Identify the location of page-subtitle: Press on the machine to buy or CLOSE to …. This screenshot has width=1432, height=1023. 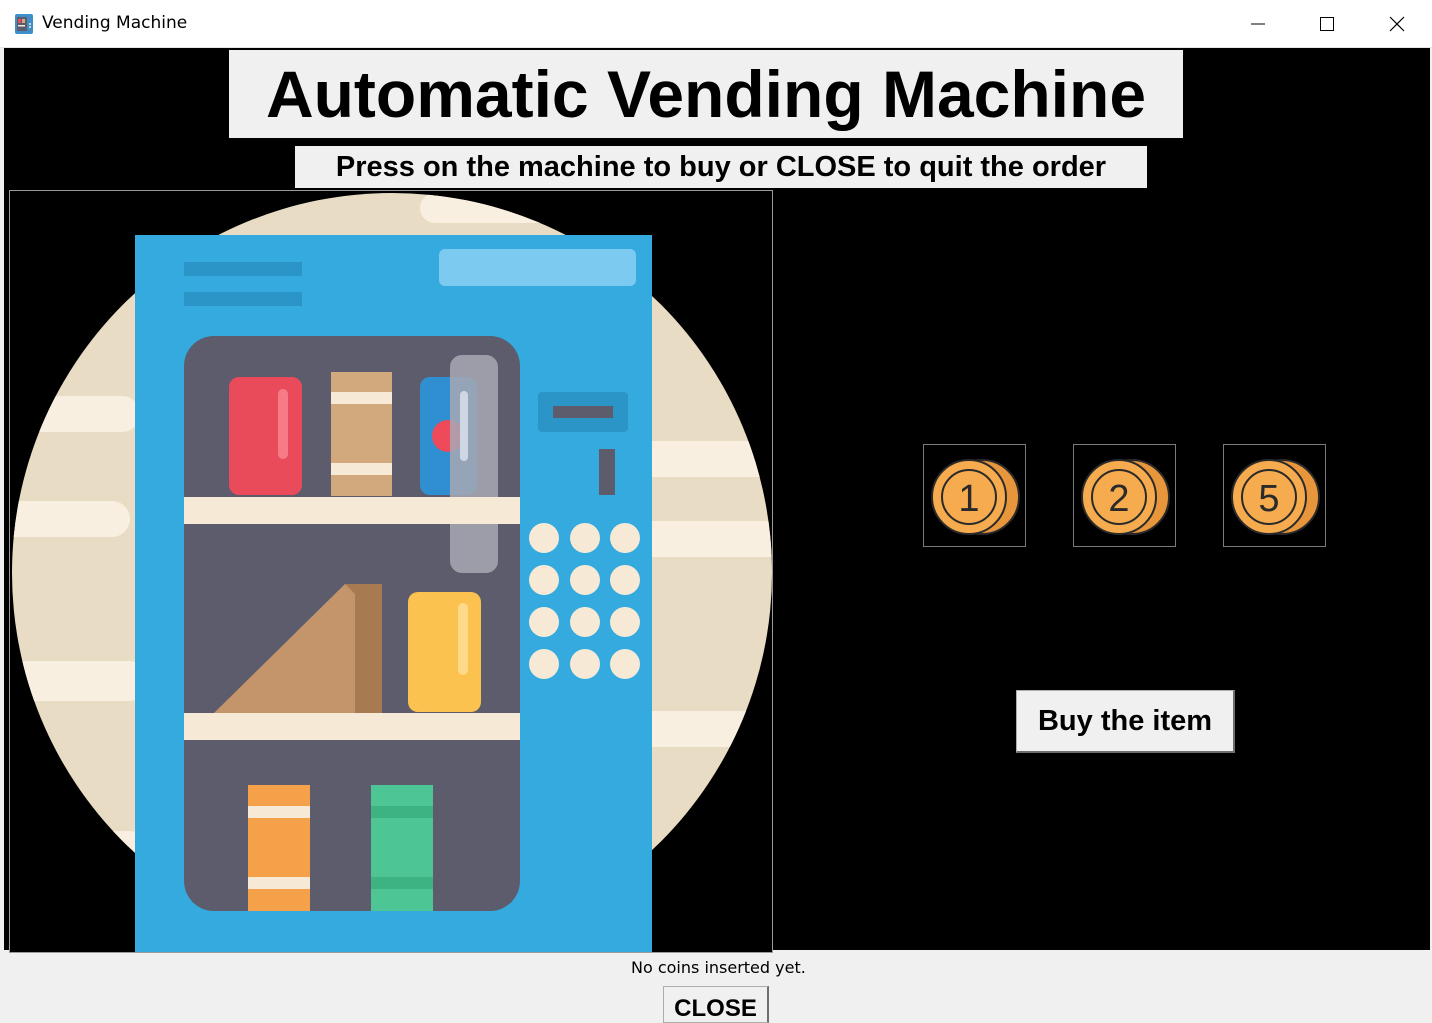
(721, 167).